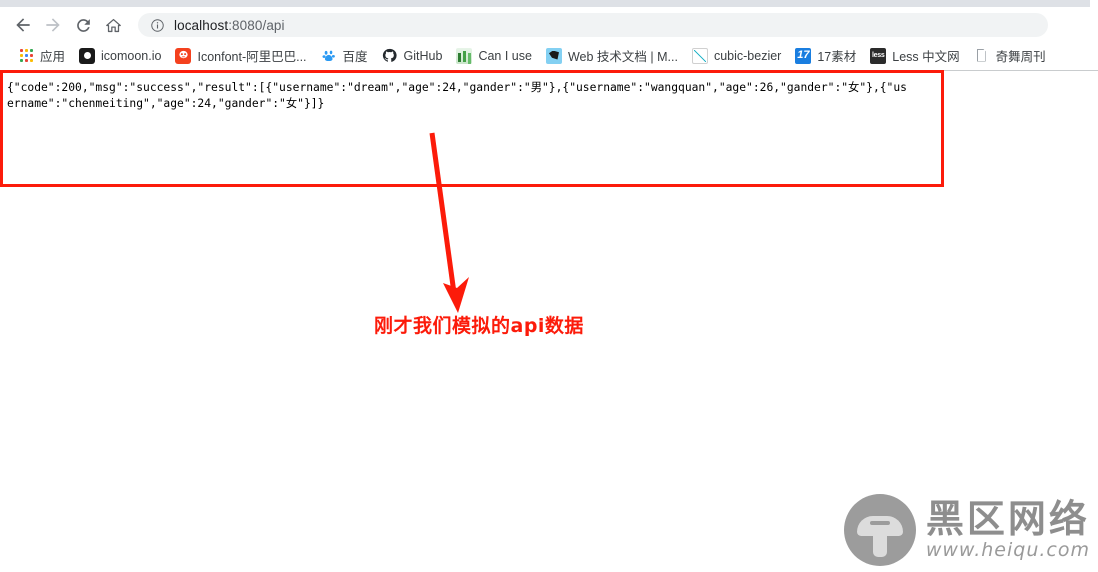 This screenshot has width=1098, height=572. I want to click on bookmark-label: icomoon.io, so click(131, 55).